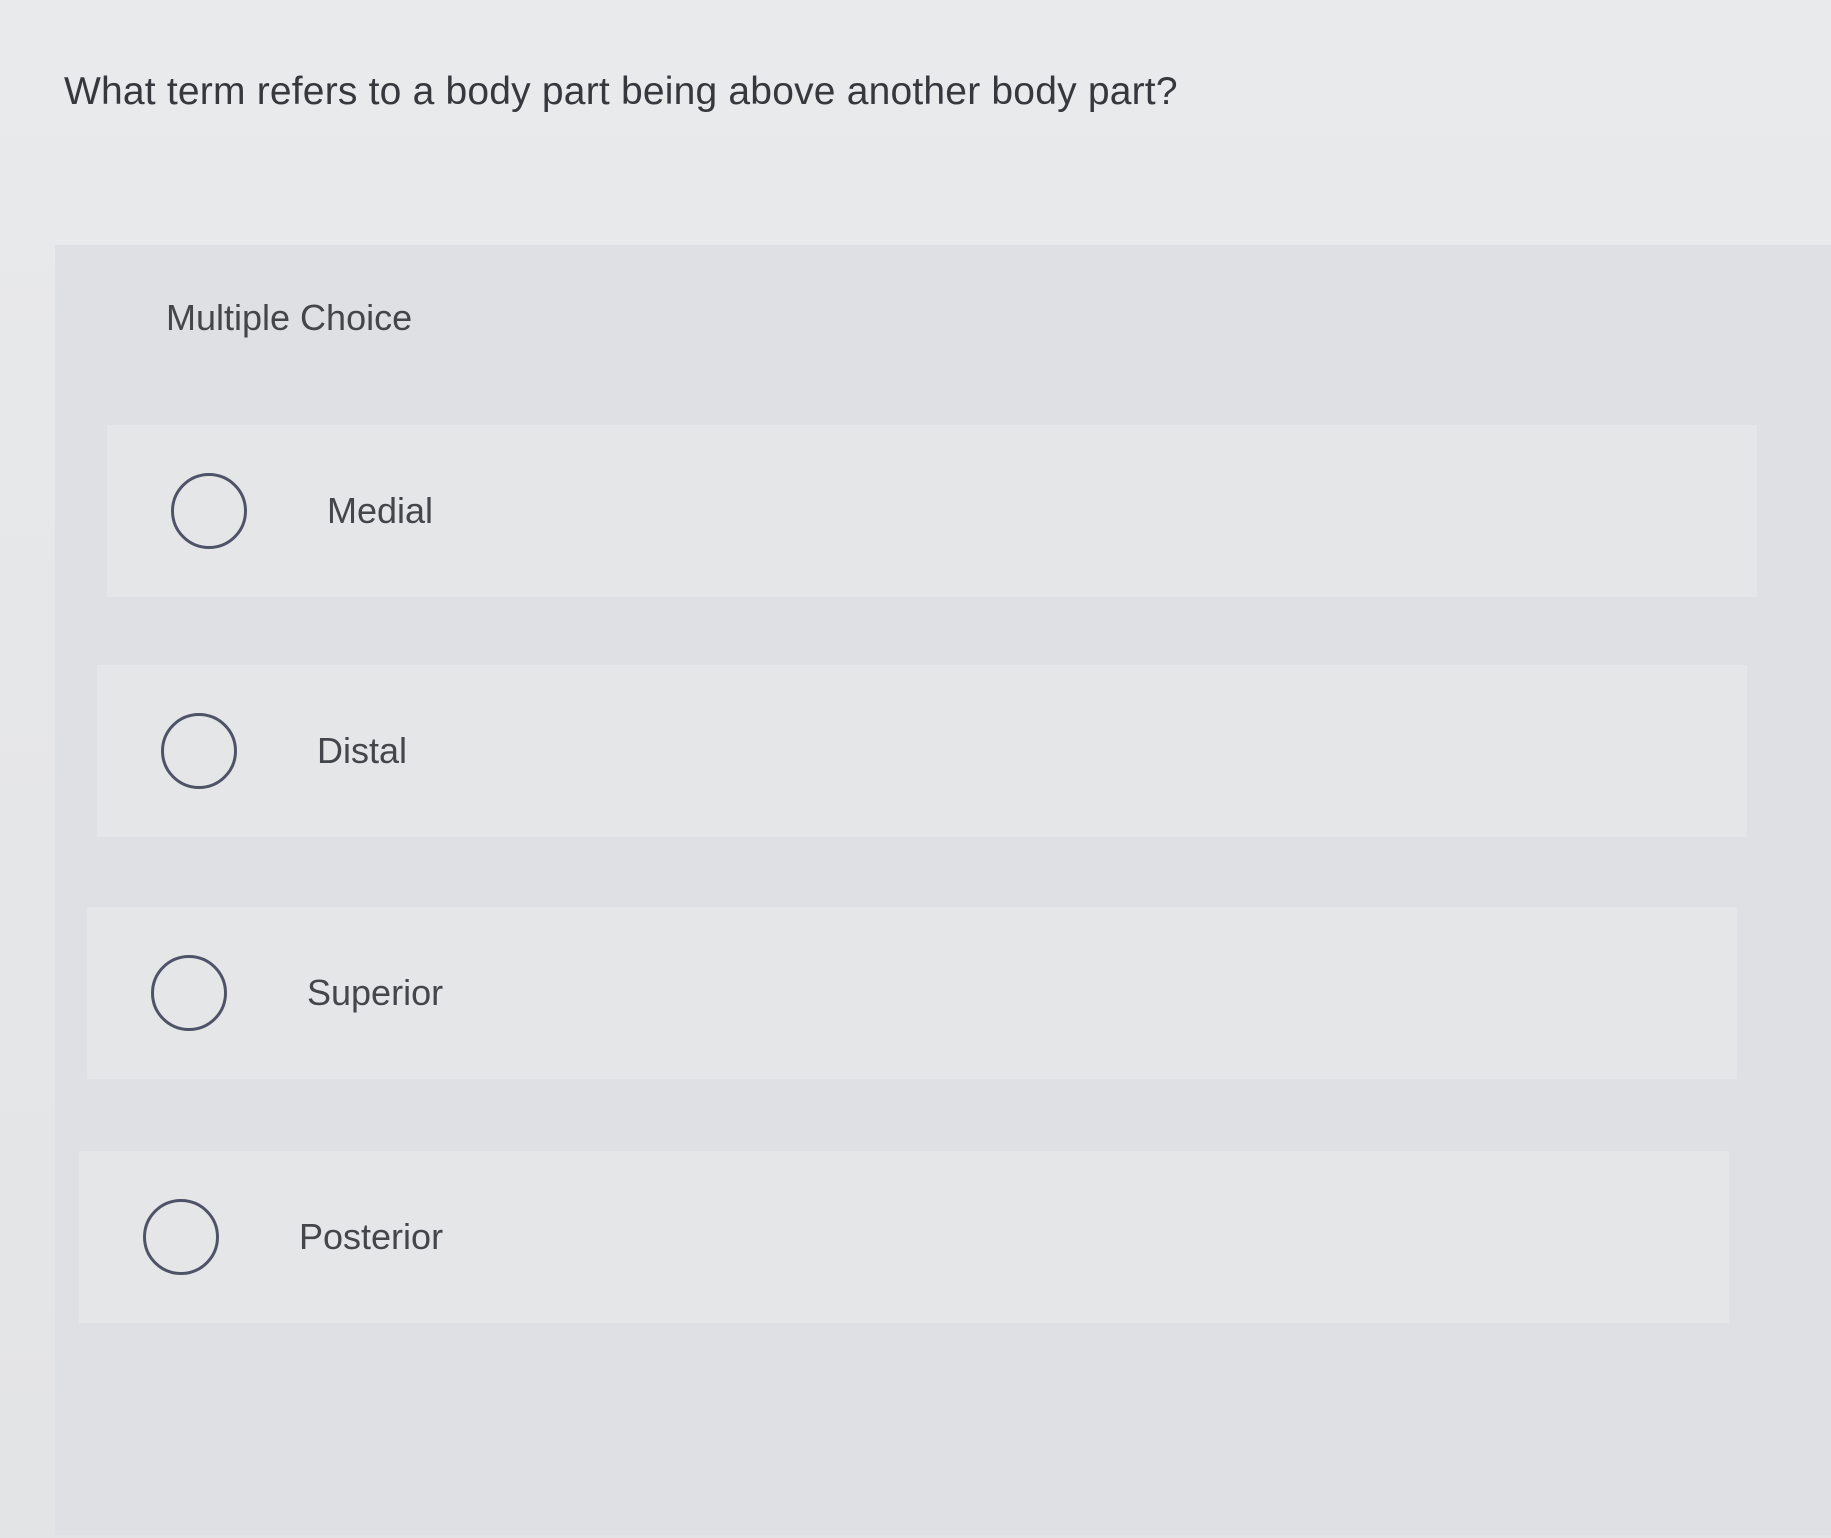  What do you see at coordinates (289, 317) in the screenshot?
I see `question-type-label: Multiple Choice` at bounding box center [289, 317].